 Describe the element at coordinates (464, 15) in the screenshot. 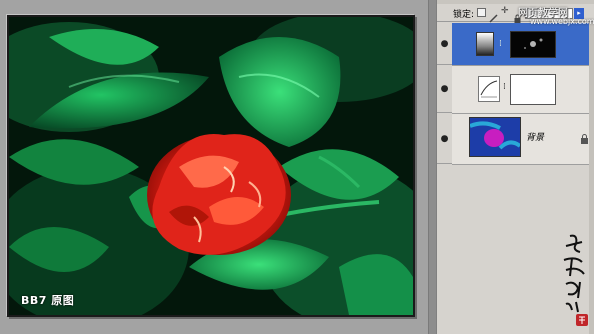

I see `lock-label: 锁定:` at that location.